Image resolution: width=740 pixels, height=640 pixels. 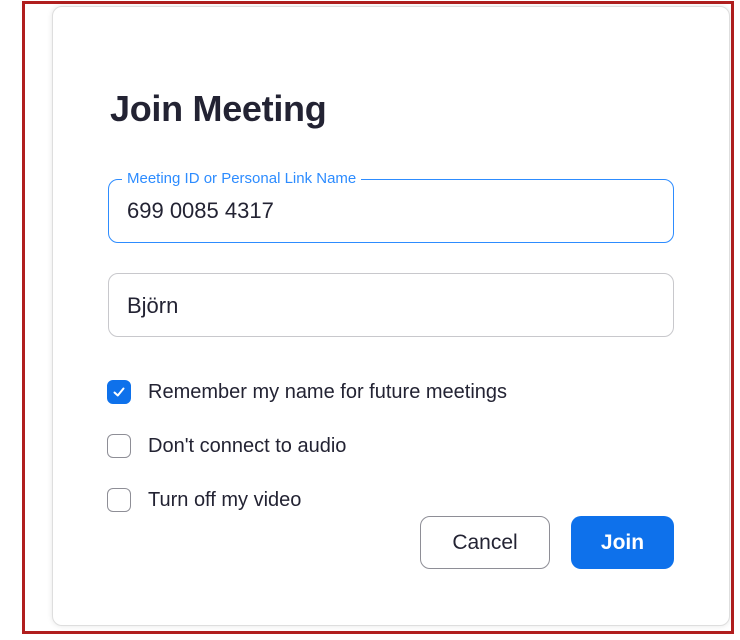 What do you see at coordinates (242, 179) in the screenshot?
I see `meeting-id-label: Meeting ID or Personal Link Name` at bounding box center [242, 179].